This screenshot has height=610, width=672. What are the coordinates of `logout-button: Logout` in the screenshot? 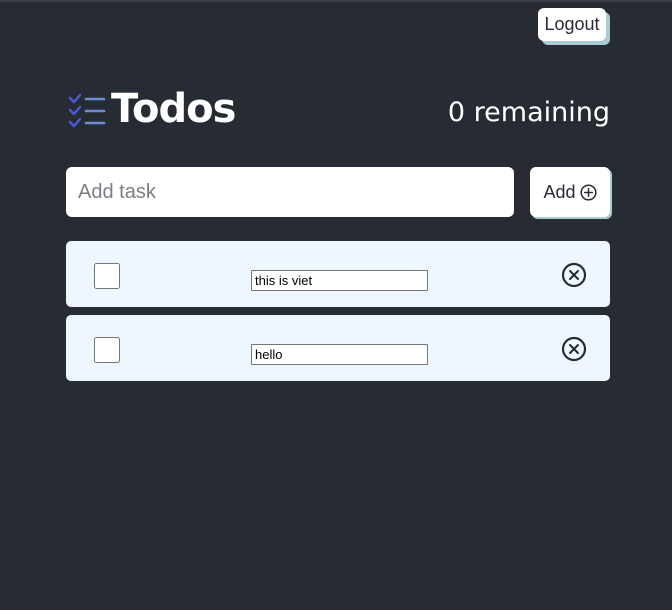 It's located at (572, 24).